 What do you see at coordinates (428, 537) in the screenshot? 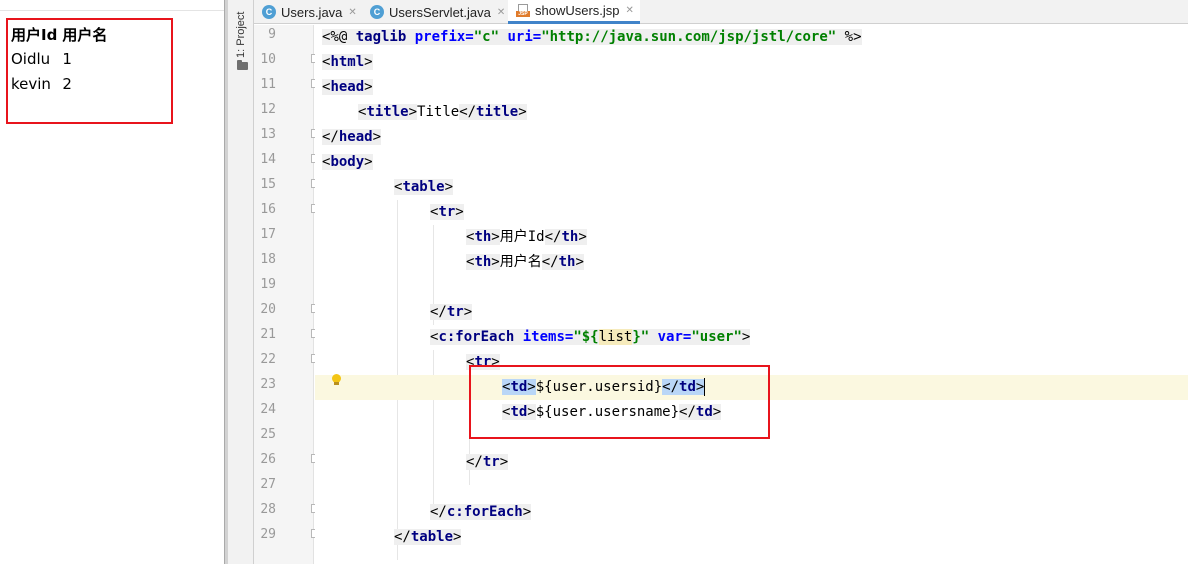
I see `code-line-29: </table>` at bounding box center [428, 537].